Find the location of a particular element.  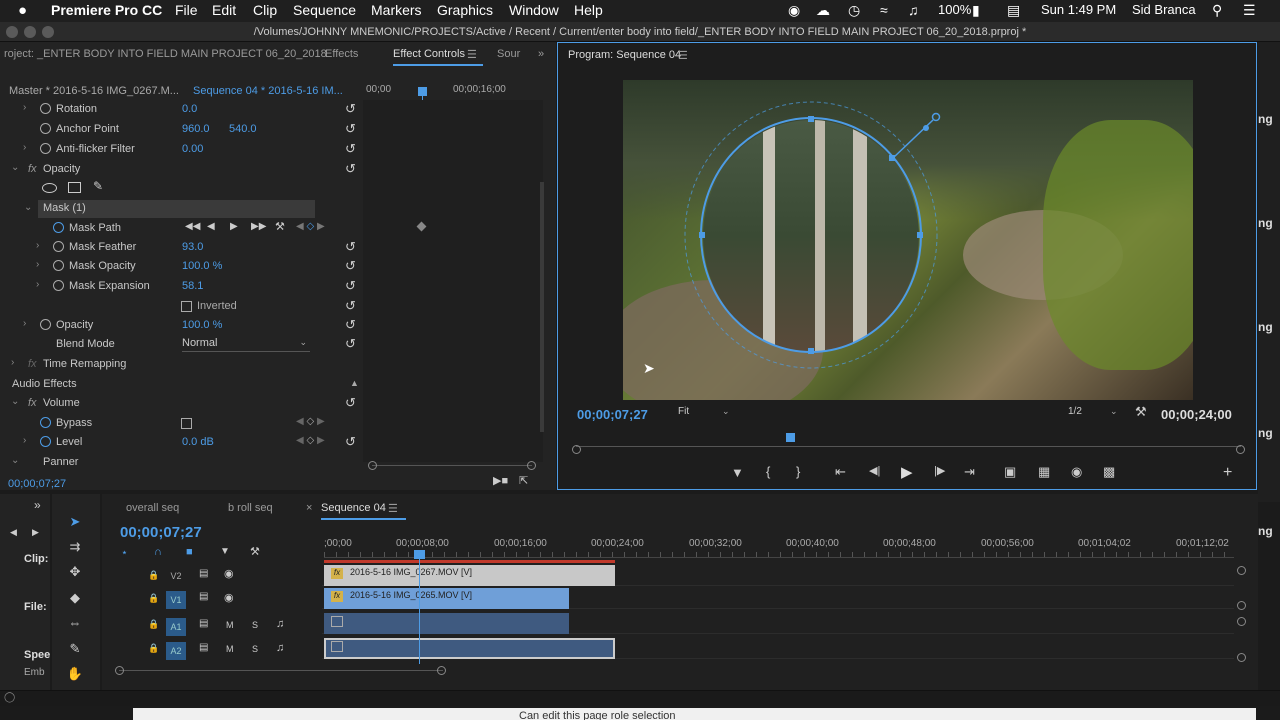

antiflicker-reset-icon: ↺ is located at coordinates (350, 149).